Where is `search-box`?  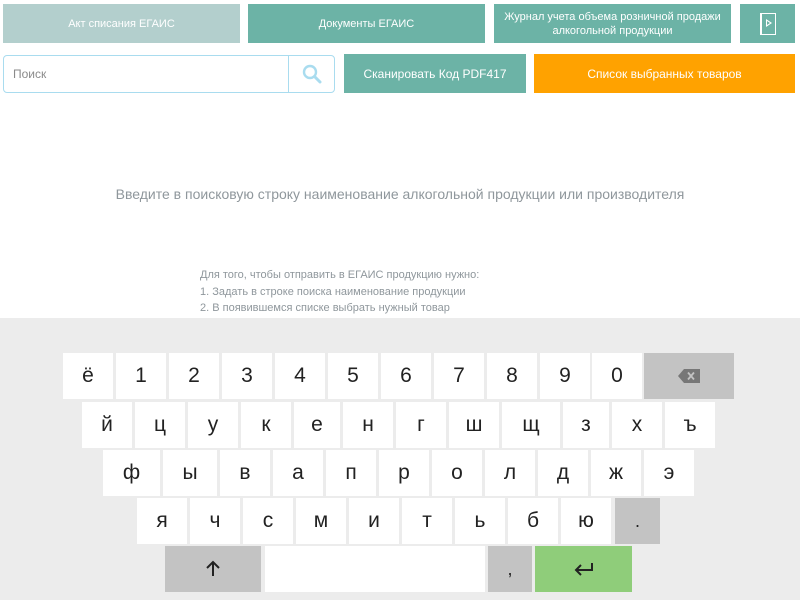 search-box is located at coordinates (169, 74).